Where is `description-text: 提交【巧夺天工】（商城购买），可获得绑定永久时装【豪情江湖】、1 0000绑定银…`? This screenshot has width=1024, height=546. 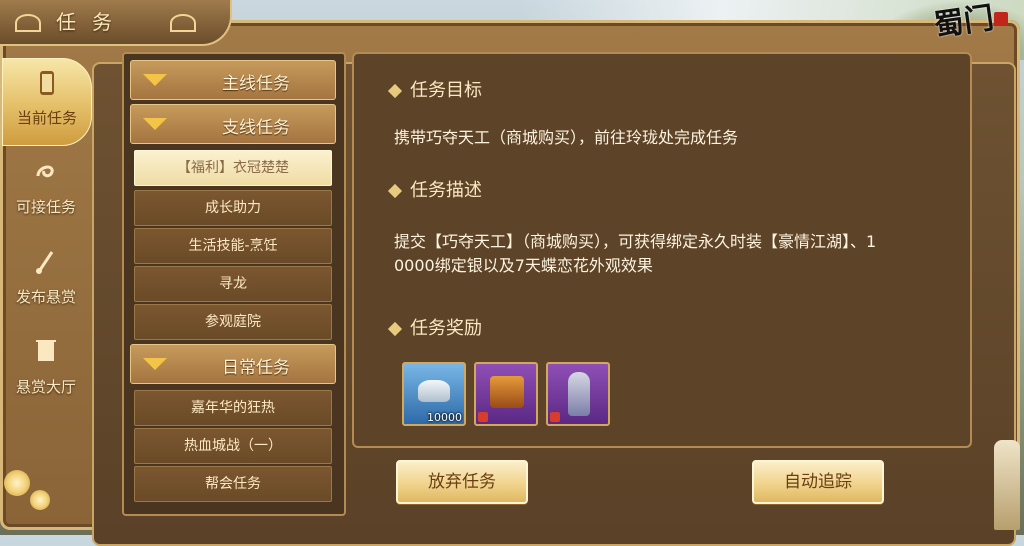
description-text: 提交【巧夺天工】（商城购买），可获得绑定永久时装【豪情江湖】、1 0000绑定银… is located at coordinates (674, 254).